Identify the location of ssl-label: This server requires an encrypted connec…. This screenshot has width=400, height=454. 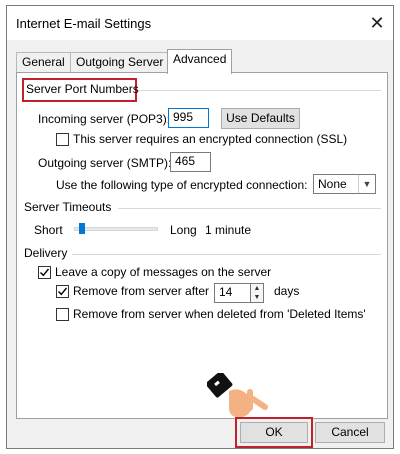
(210, 139).